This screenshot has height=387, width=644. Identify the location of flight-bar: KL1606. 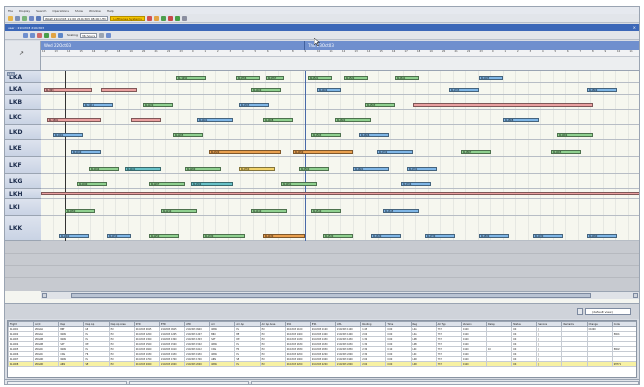
(374, 135).